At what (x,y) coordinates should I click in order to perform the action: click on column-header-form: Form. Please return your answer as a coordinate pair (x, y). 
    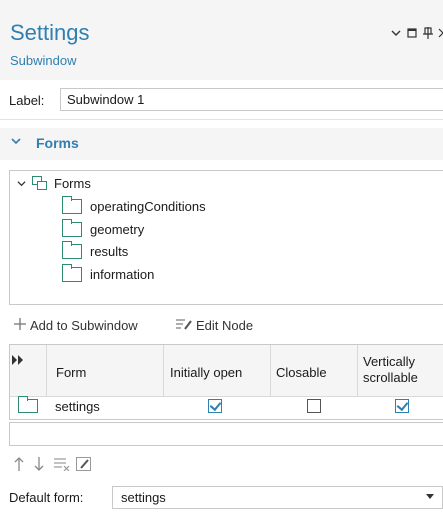
    Looking at the image, I should click on (71, 372).